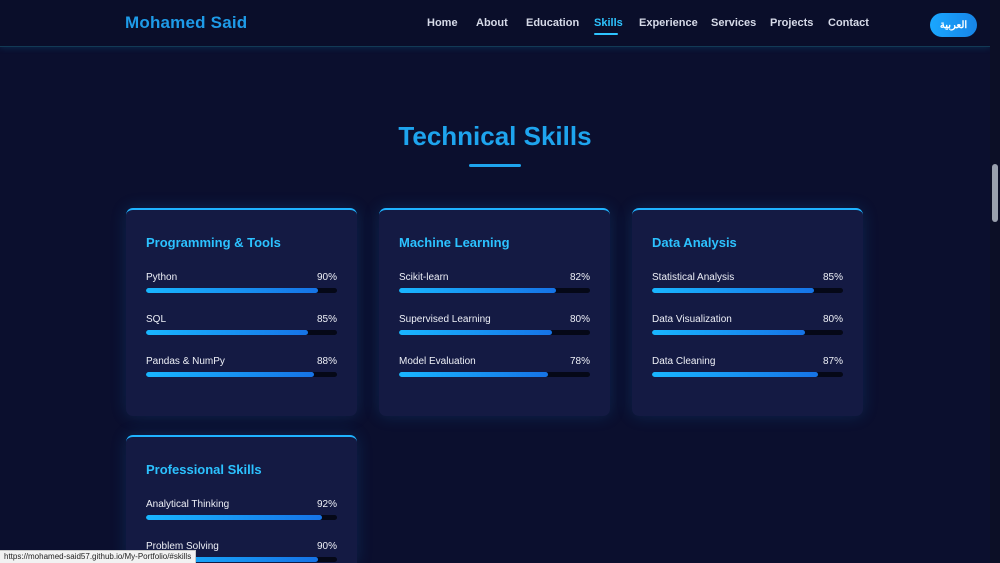 The image size is (1000, 563). I want to click on language-toggle-button: العربية, so click(953, 25).